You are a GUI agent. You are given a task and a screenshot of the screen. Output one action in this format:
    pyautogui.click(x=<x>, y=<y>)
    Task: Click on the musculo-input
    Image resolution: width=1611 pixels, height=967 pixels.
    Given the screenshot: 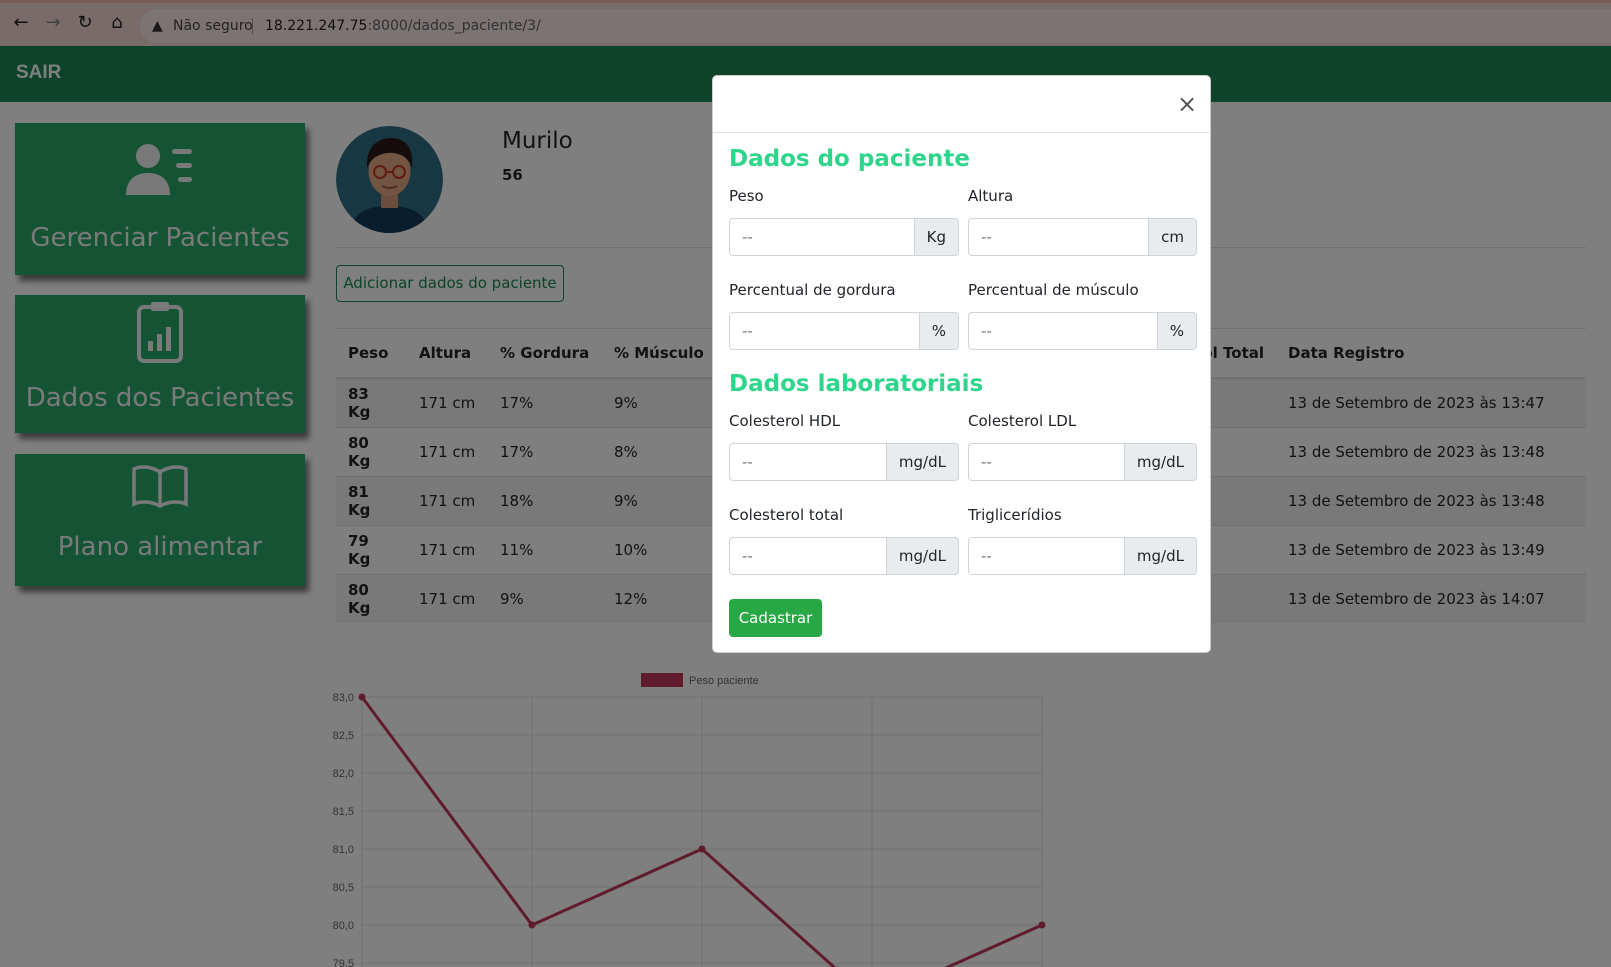 What is the action you would take?
    pyautogui.click(x=1062, y=331)
    